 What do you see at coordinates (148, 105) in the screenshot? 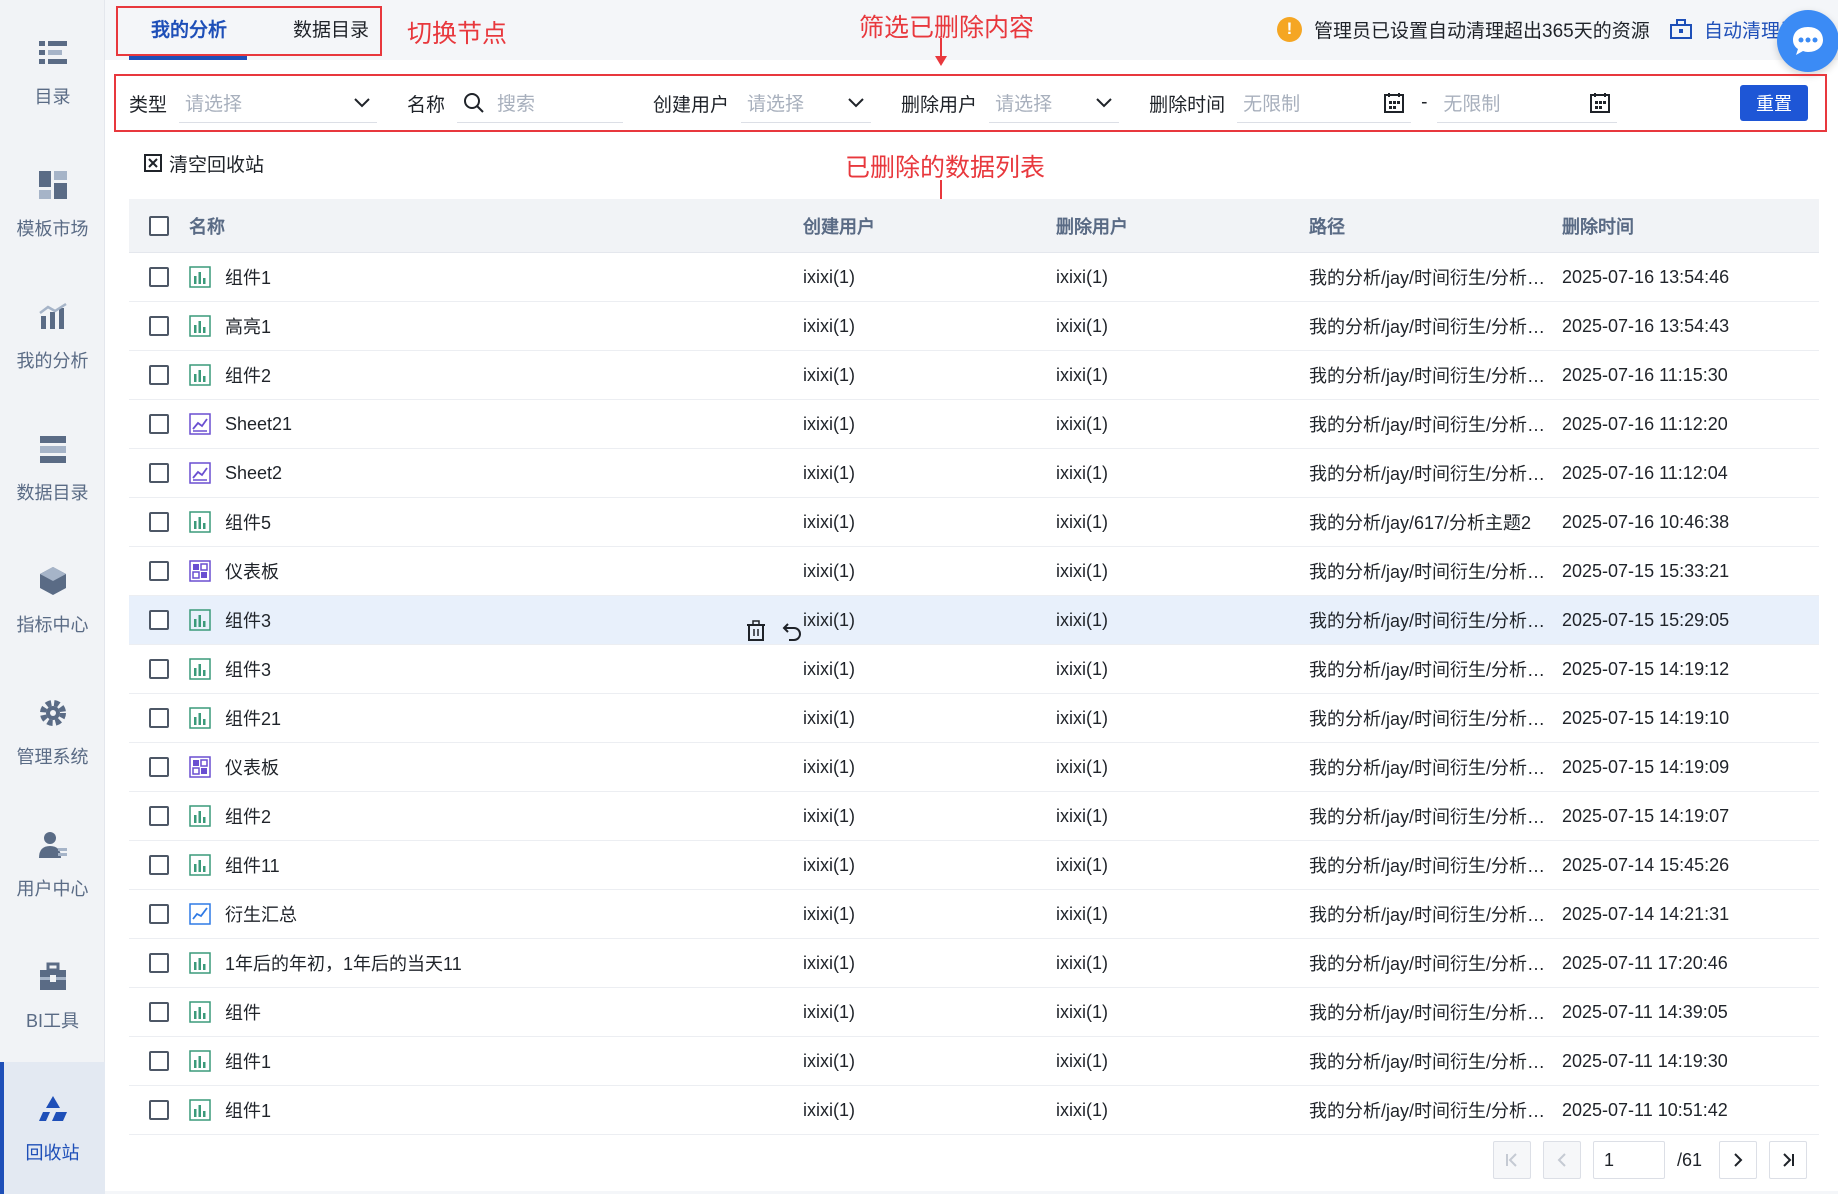
I see `filter-type-label: 类型` at bounding box center [148, 105].